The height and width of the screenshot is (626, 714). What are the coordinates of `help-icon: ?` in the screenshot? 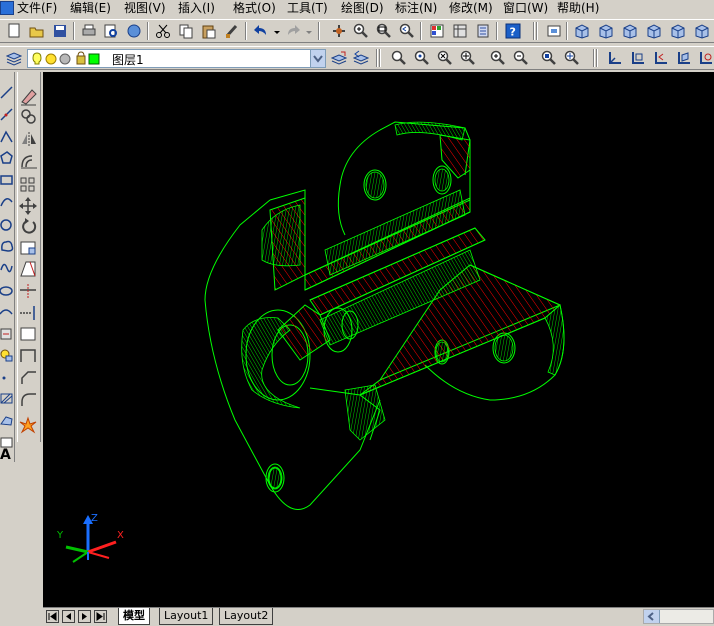 It's located at (513, 31).